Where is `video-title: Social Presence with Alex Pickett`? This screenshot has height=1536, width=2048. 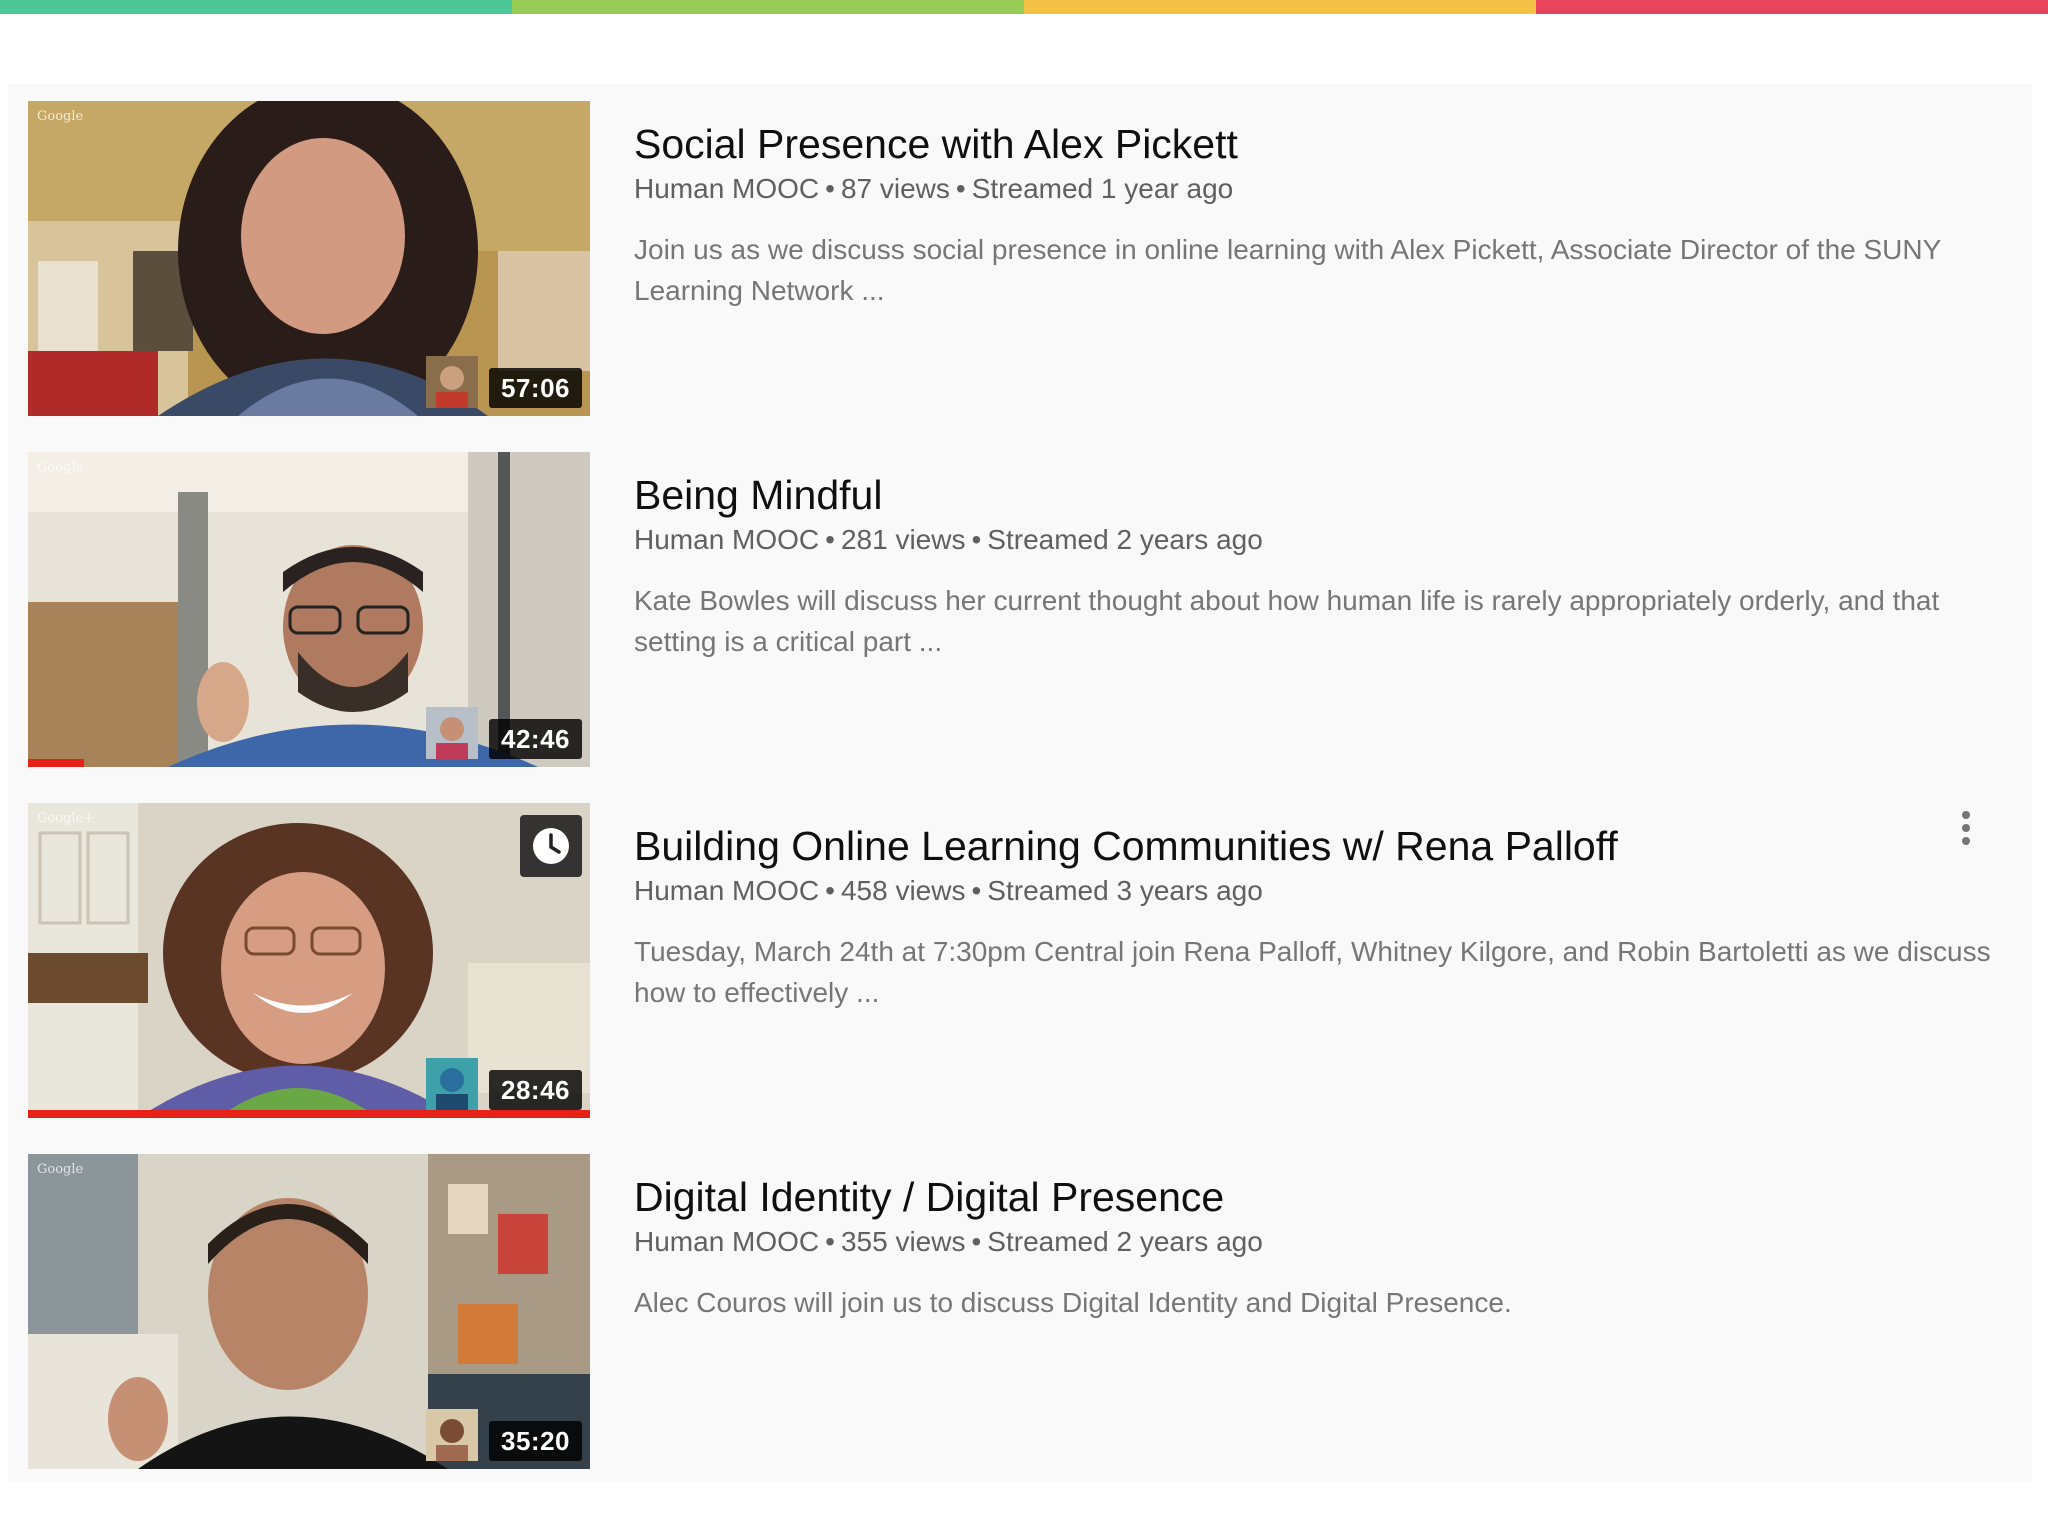 video-title: Social Presence with Alex Pickett is located at coordinates (936, 144).